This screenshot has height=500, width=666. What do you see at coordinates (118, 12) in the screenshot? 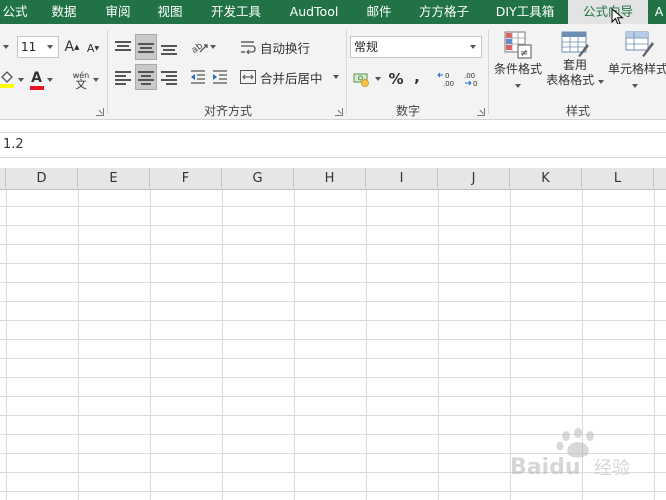
I see `tab-review: 审阅` at bounding box center [118, 12].